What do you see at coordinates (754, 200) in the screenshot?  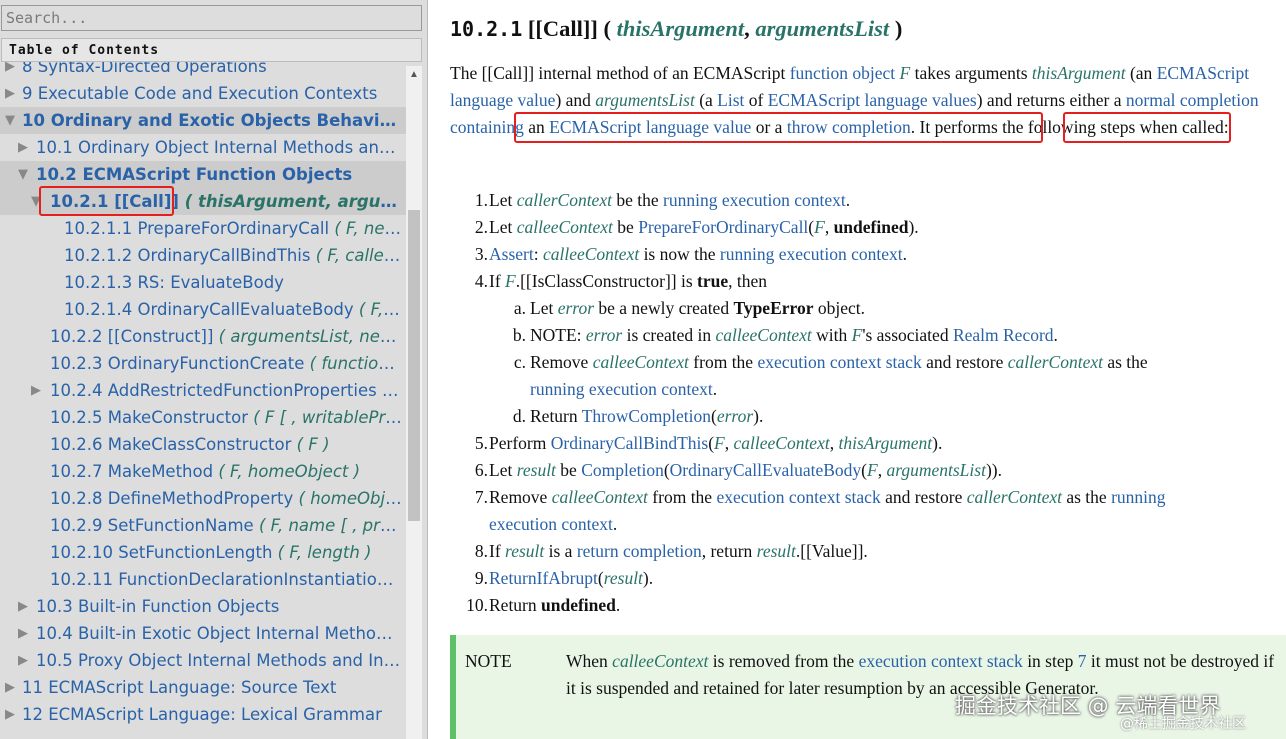 I see `link-running-execution-context: running execution context` at bounding box center [754, 200].